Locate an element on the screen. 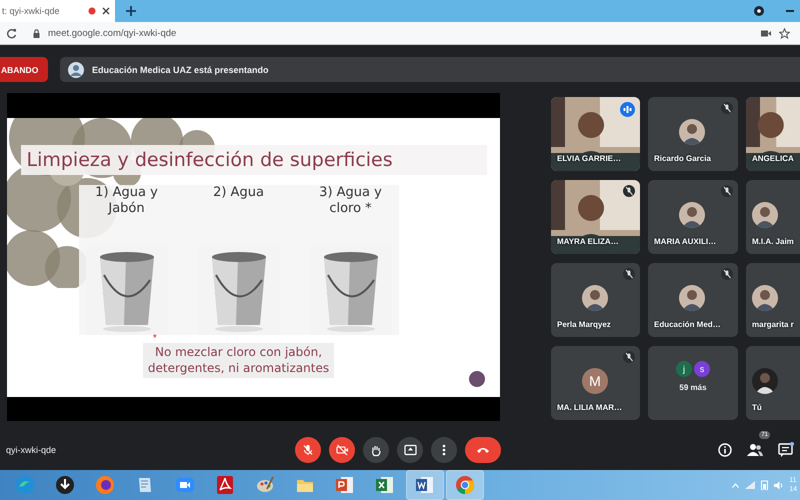 The width and height of the screenshot is (800, 500). more-options-button is located at coordinates (444, 450).